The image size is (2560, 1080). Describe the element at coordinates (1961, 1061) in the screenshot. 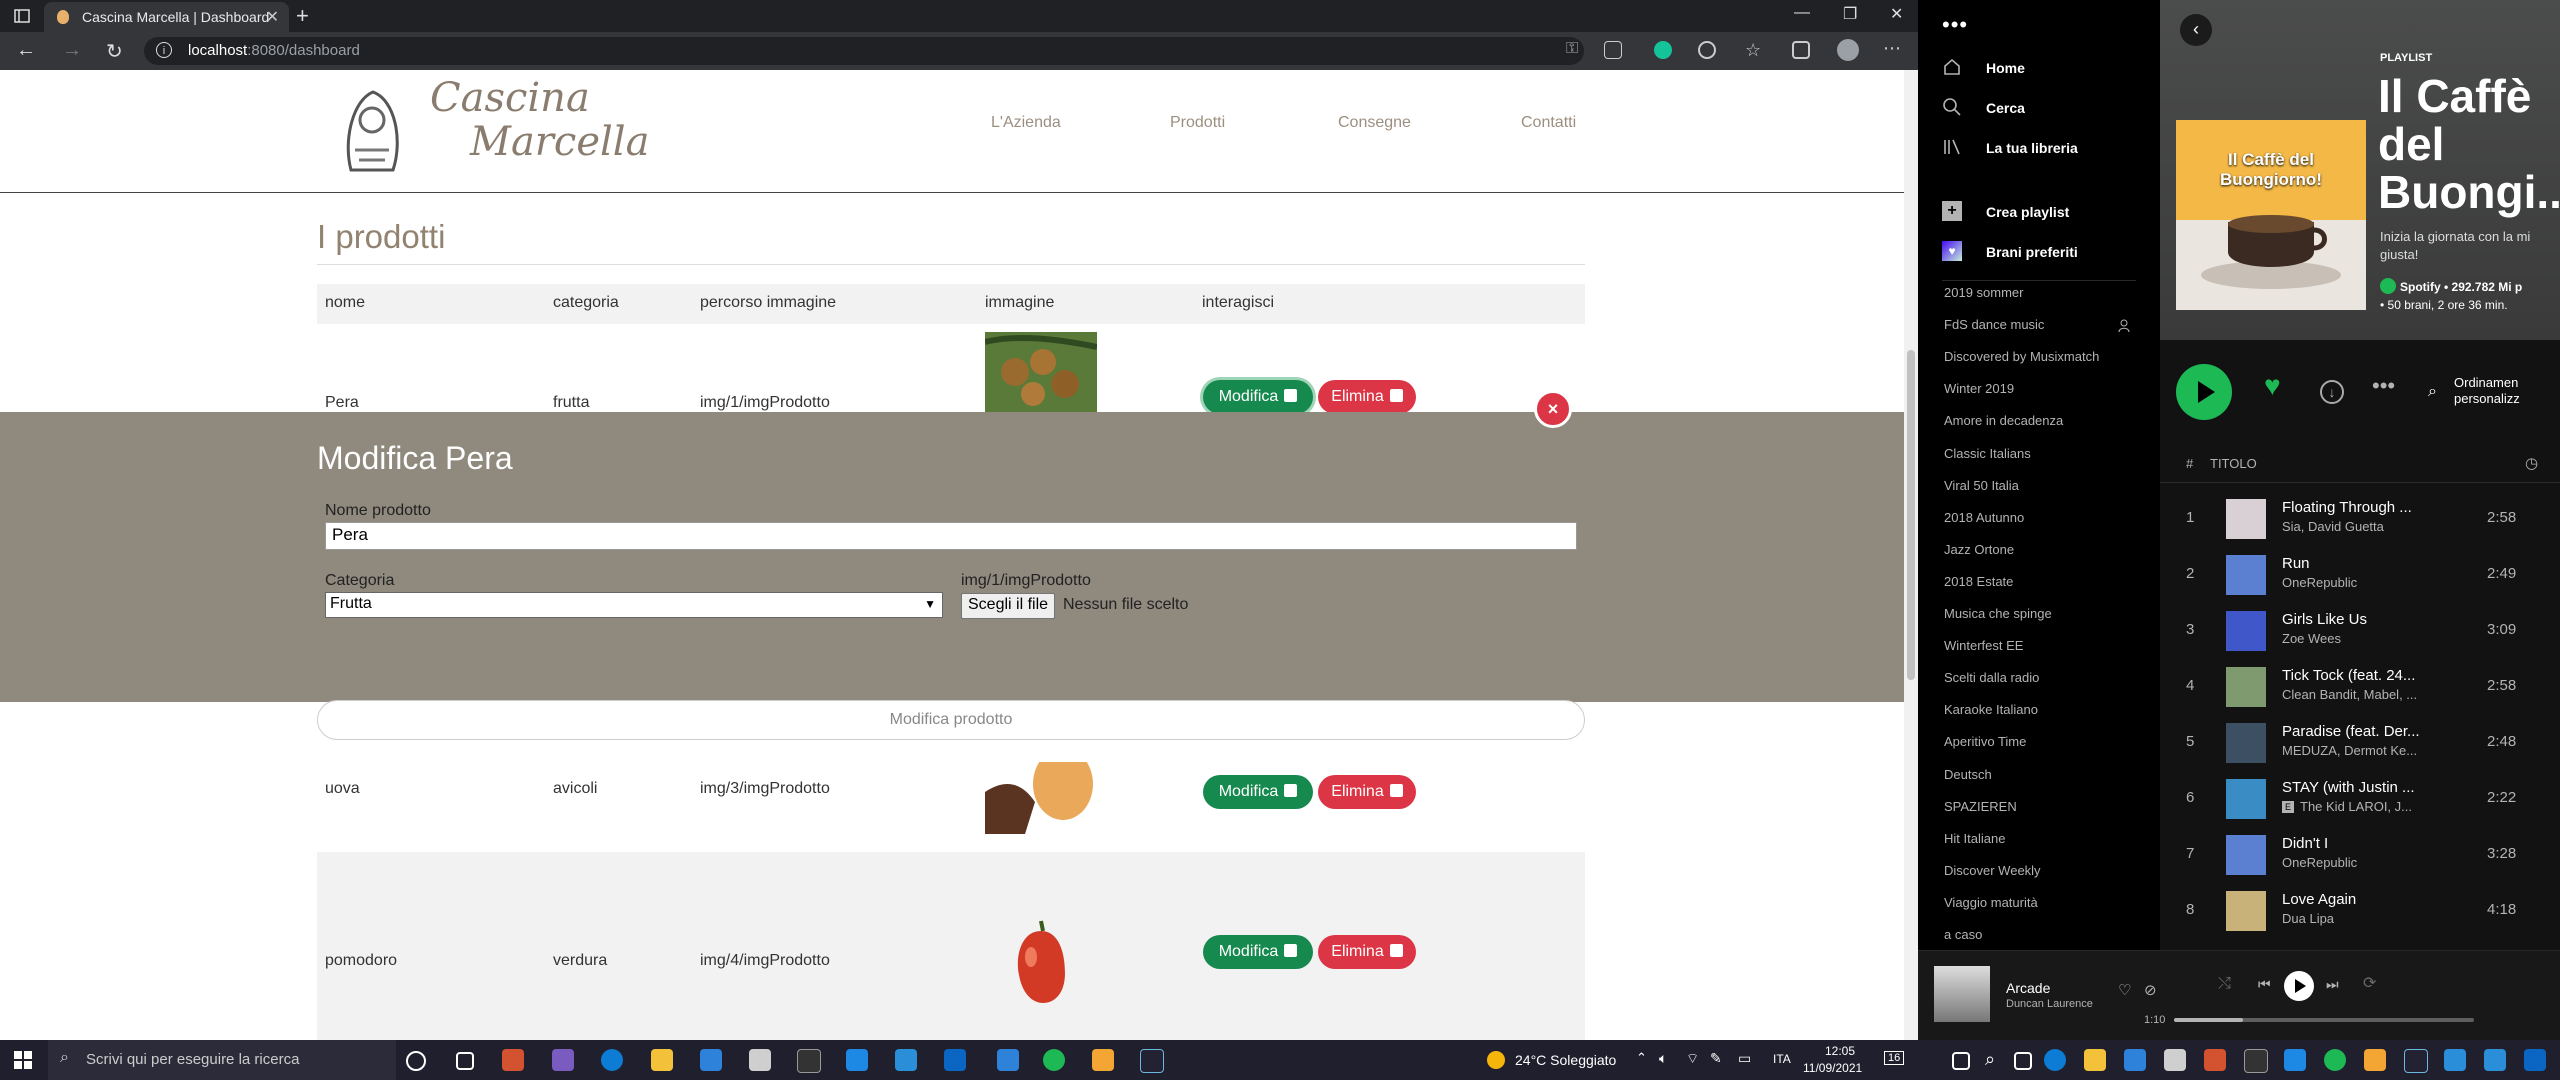

I see `start-icon` at that location.